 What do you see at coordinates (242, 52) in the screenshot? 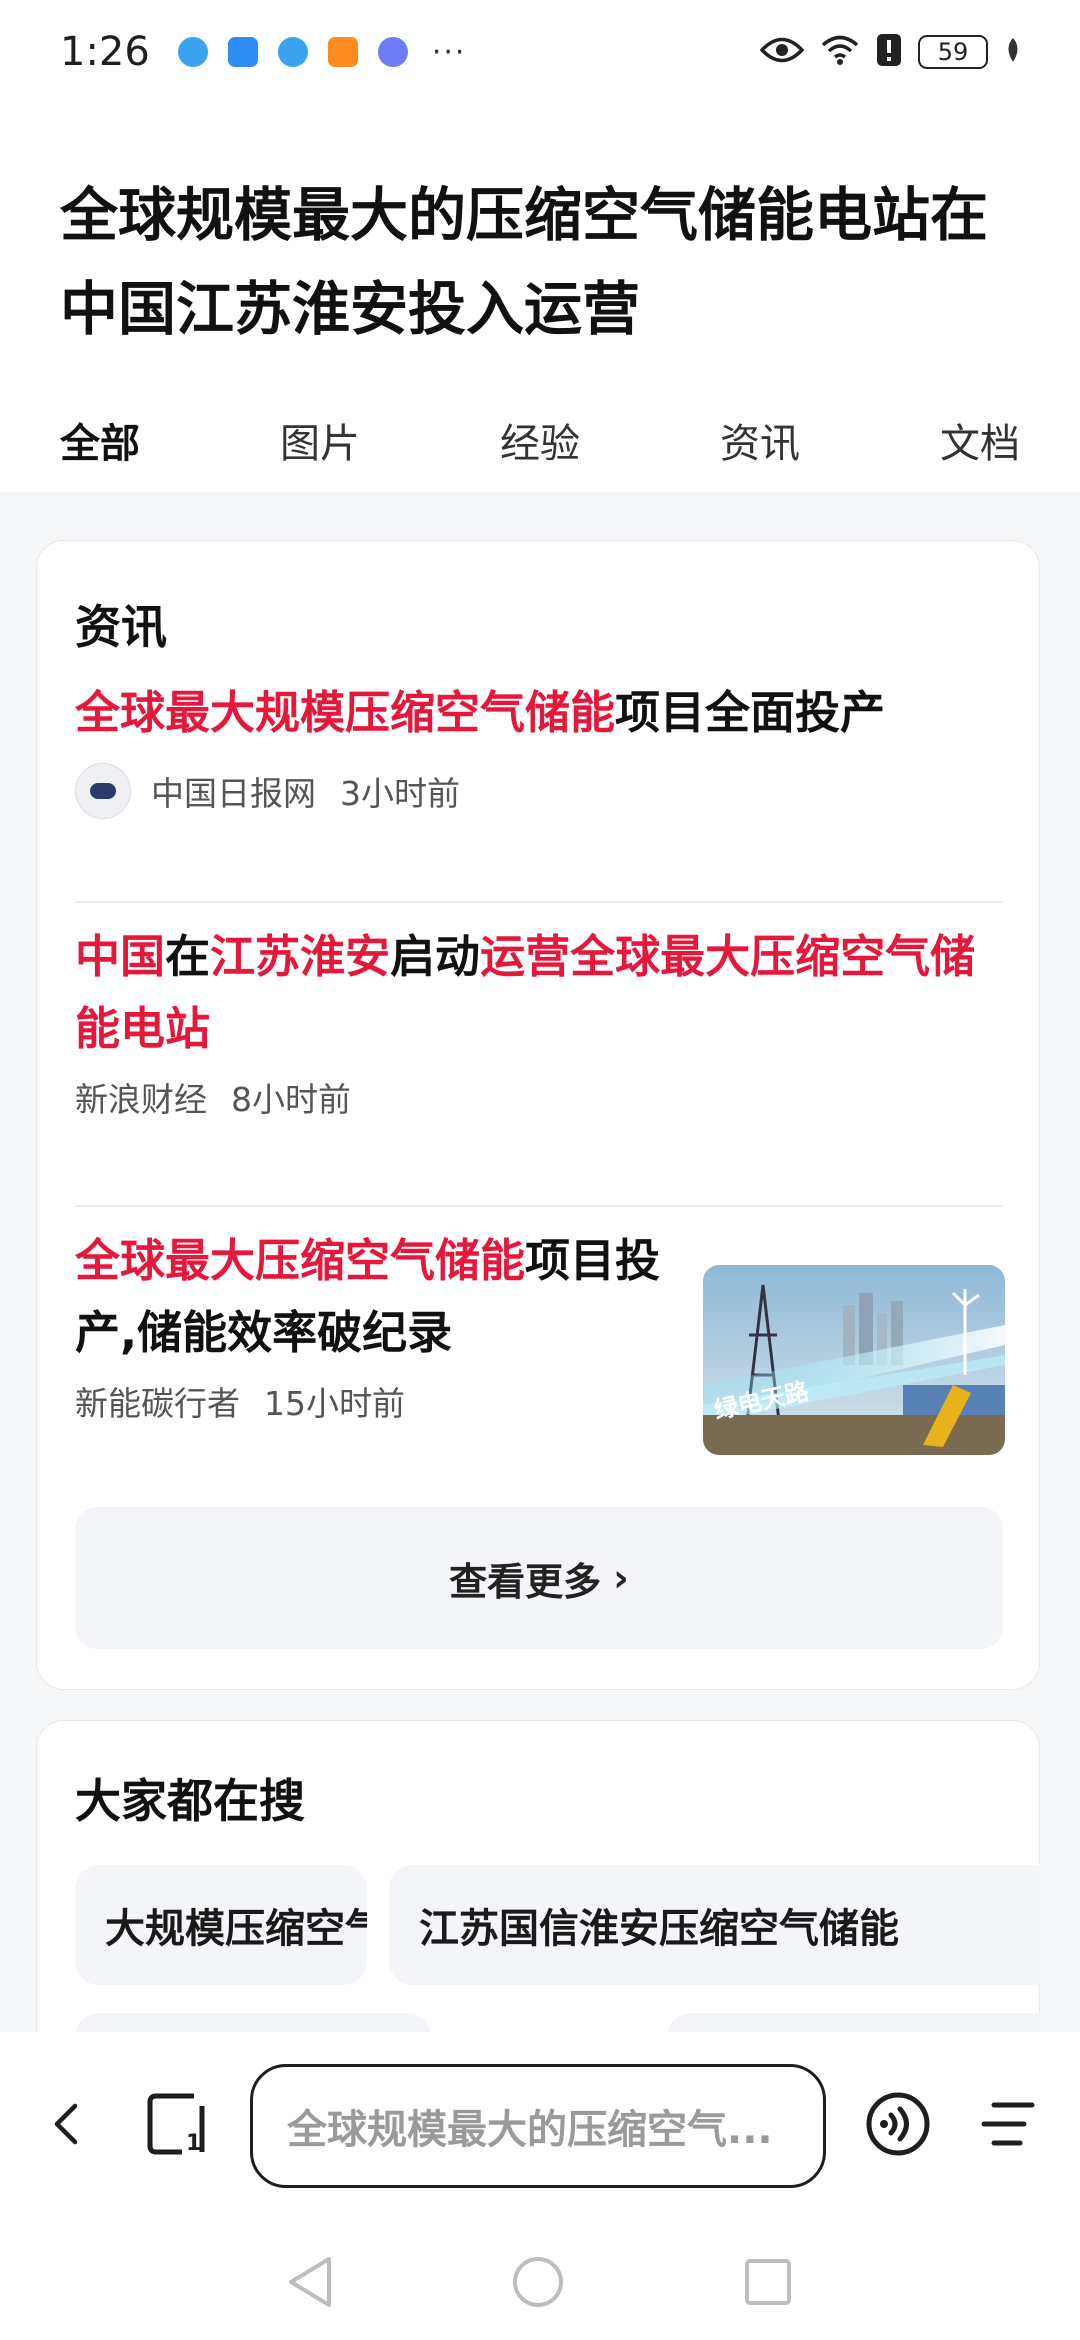
I see `weather-icon` at bounding box center [242, 52].